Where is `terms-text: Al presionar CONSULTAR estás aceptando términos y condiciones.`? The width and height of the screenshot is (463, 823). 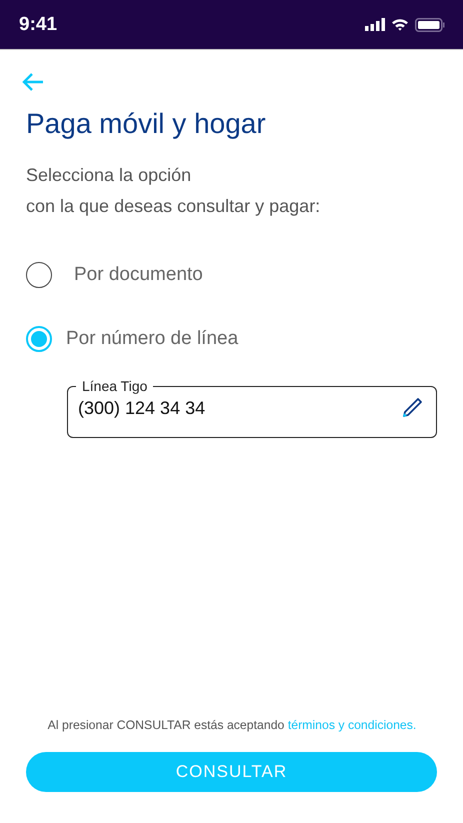 terms-text: Al presionar CONSULTAR estás aceptando términos y condiciones. is located at coordinates (232, 725).